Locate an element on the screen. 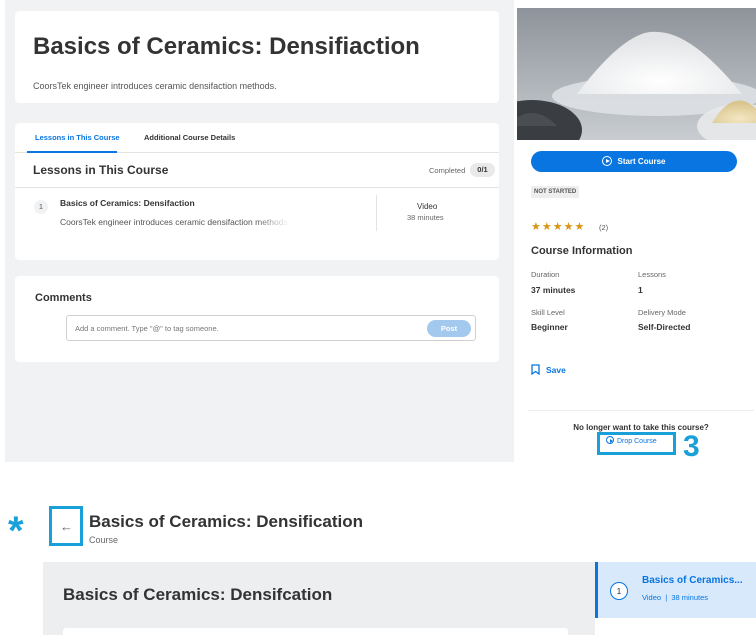  course-image is located at coordinates (636, 74).